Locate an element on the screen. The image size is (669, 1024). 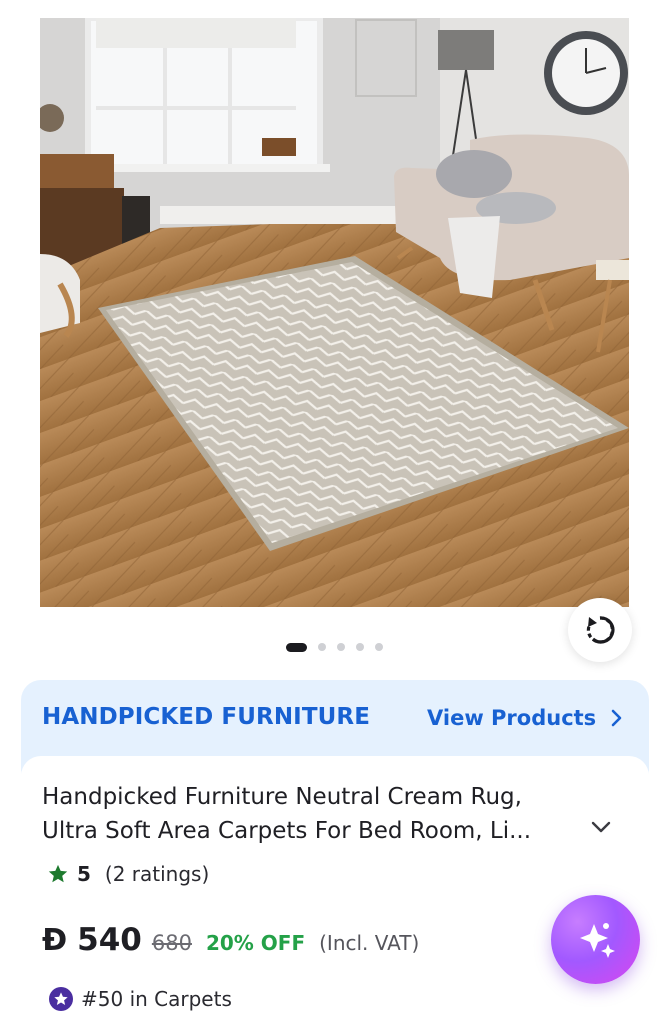
discount-label: 20% OFF is located at coordinates (255, 943).